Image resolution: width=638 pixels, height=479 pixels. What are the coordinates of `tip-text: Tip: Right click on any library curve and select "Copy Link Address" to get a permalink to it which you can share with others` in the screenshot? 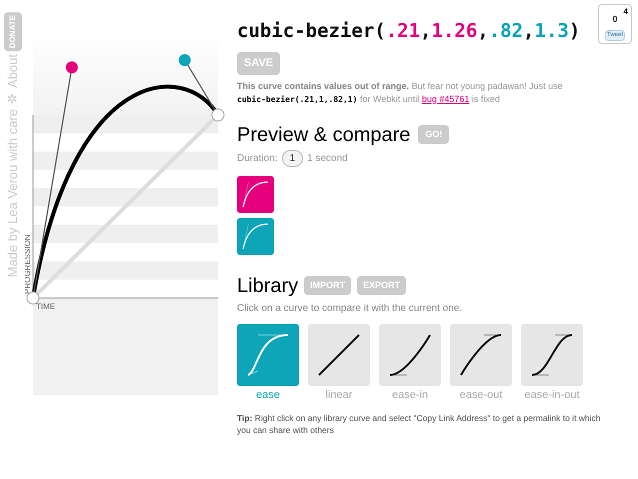 It's located at (419, 424).